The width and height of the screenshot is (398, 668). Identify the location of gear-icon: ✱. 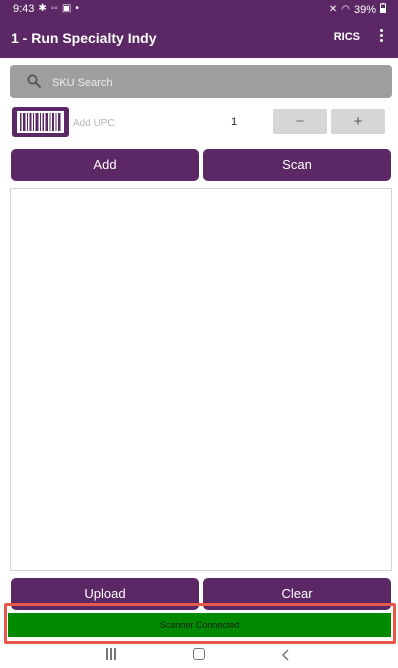
(42, 8).